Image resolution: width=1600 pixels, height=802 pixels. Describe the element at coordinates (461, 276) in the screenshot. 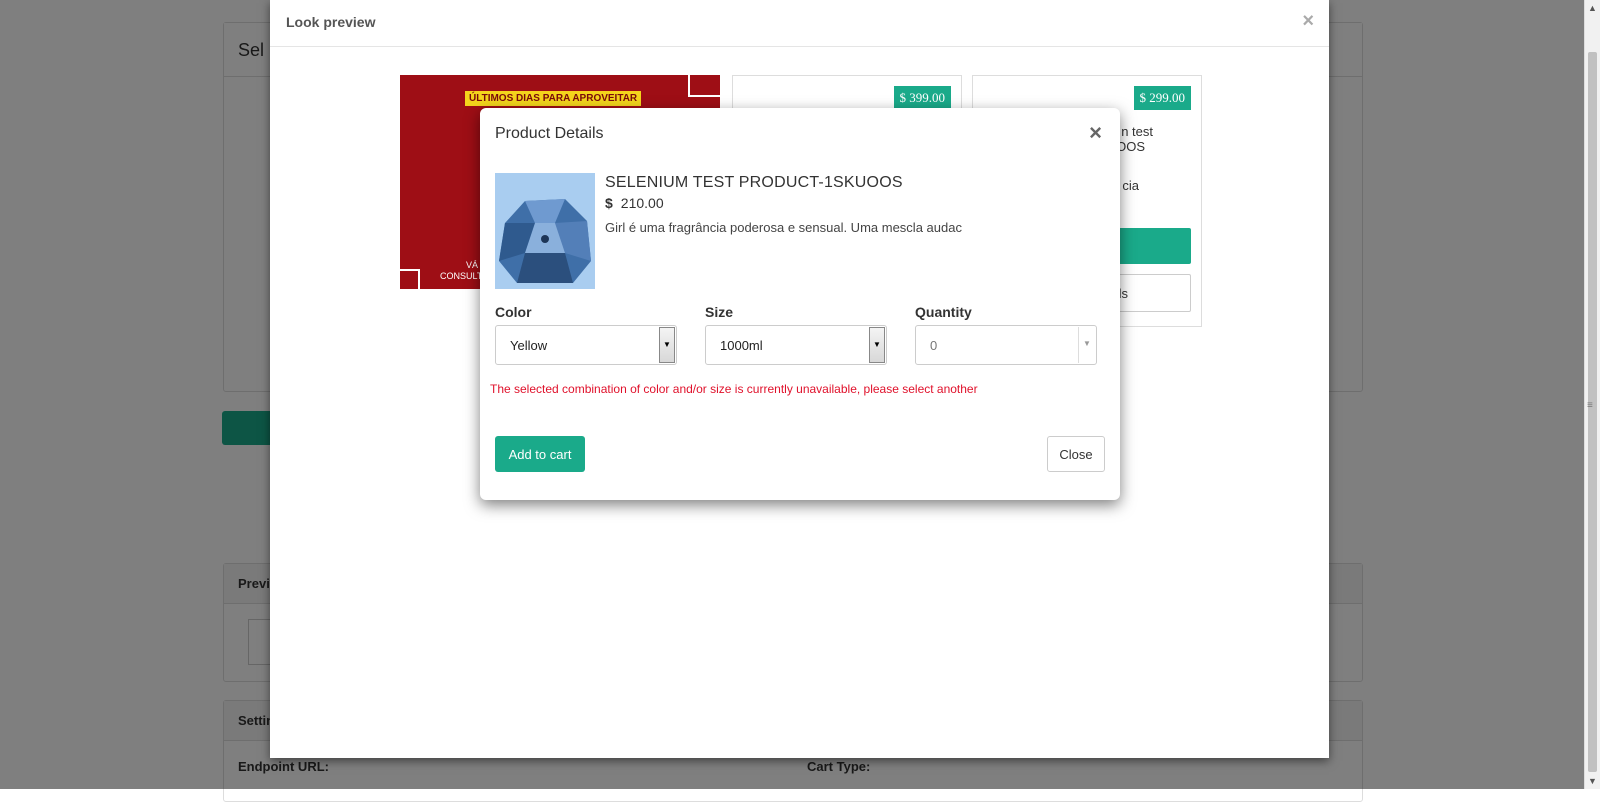

I see `banner-line2: CONSULT` at that location.